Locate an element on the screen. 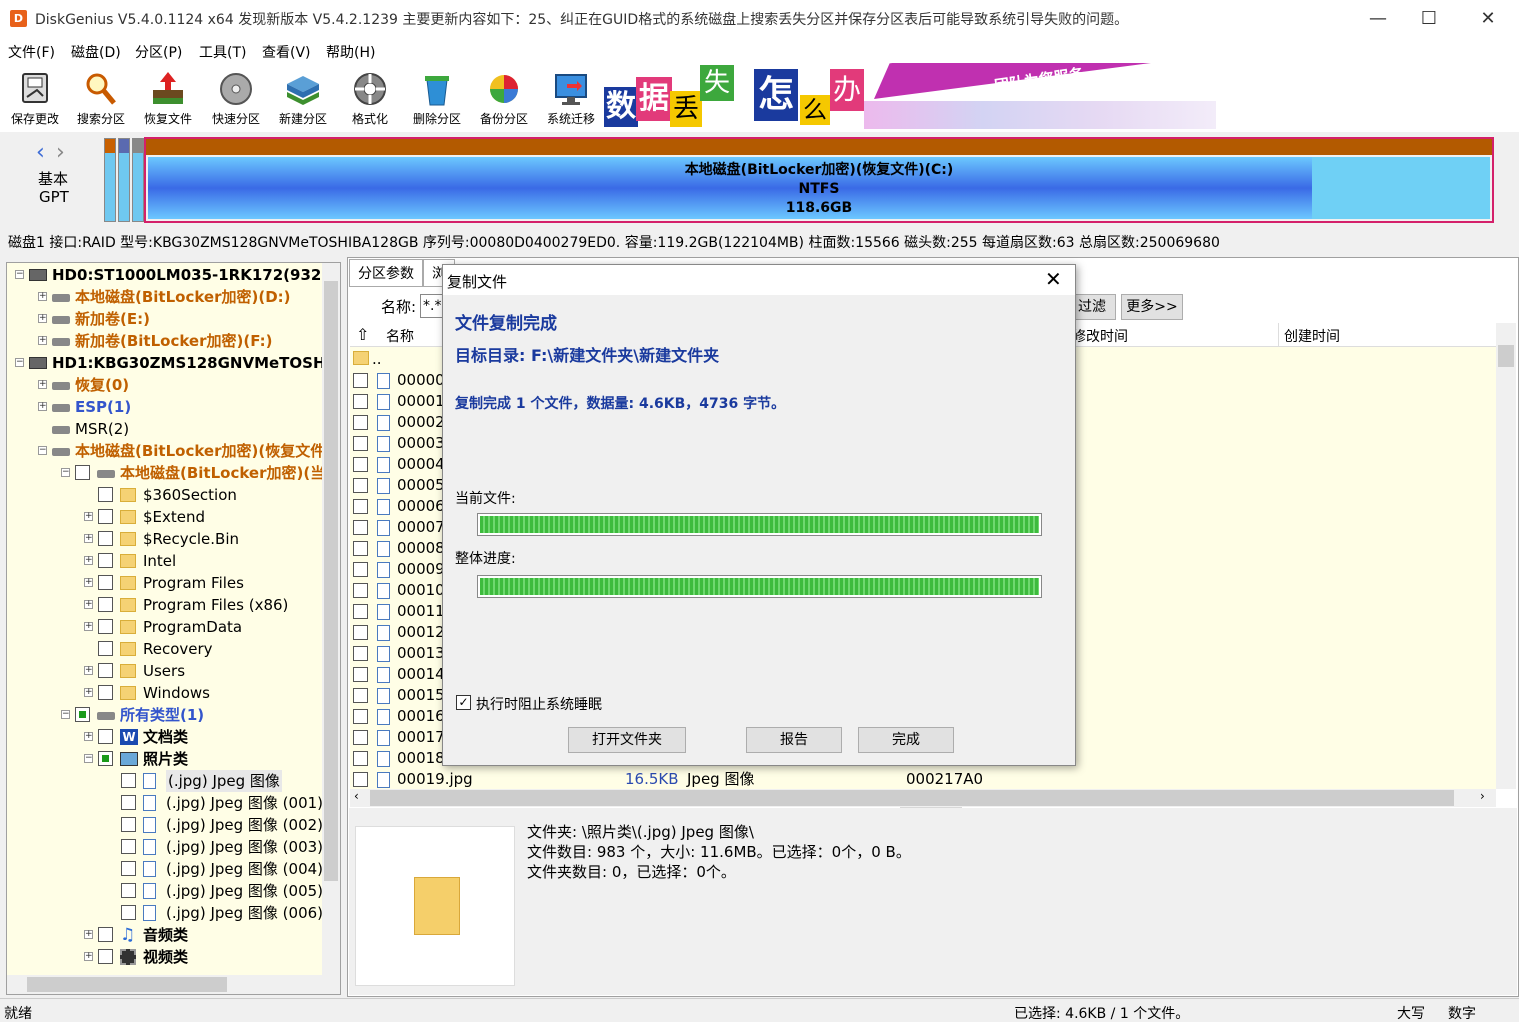 The height and width of the screenshot is (1022, 1519). tree-node: + 恢复(0) is located at coordinates (172, 385).